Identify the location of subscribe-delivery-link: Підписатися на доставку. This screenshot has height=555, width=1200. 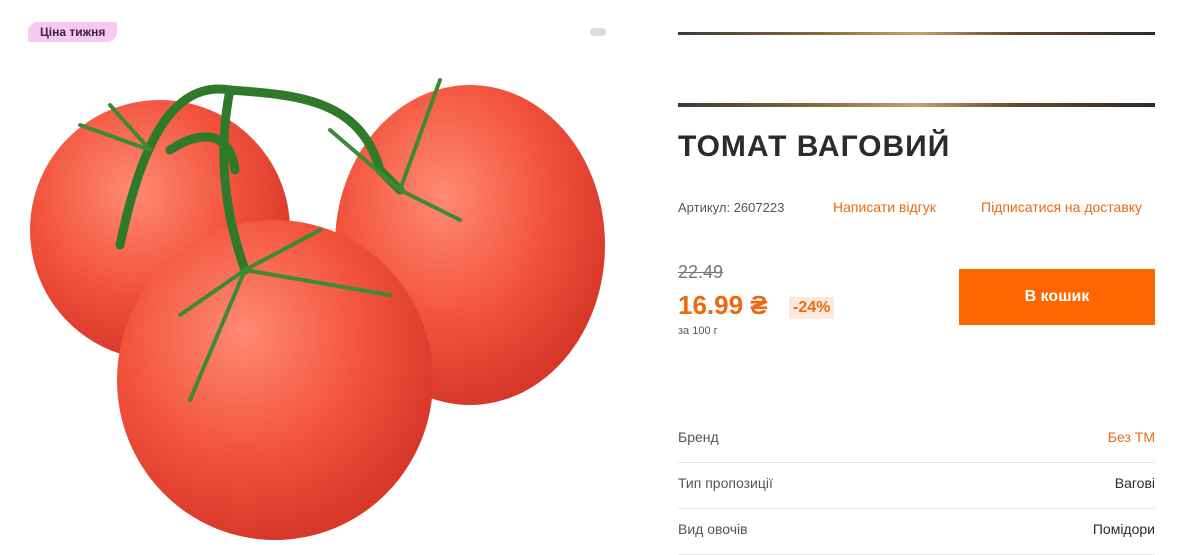
(1061, 207).